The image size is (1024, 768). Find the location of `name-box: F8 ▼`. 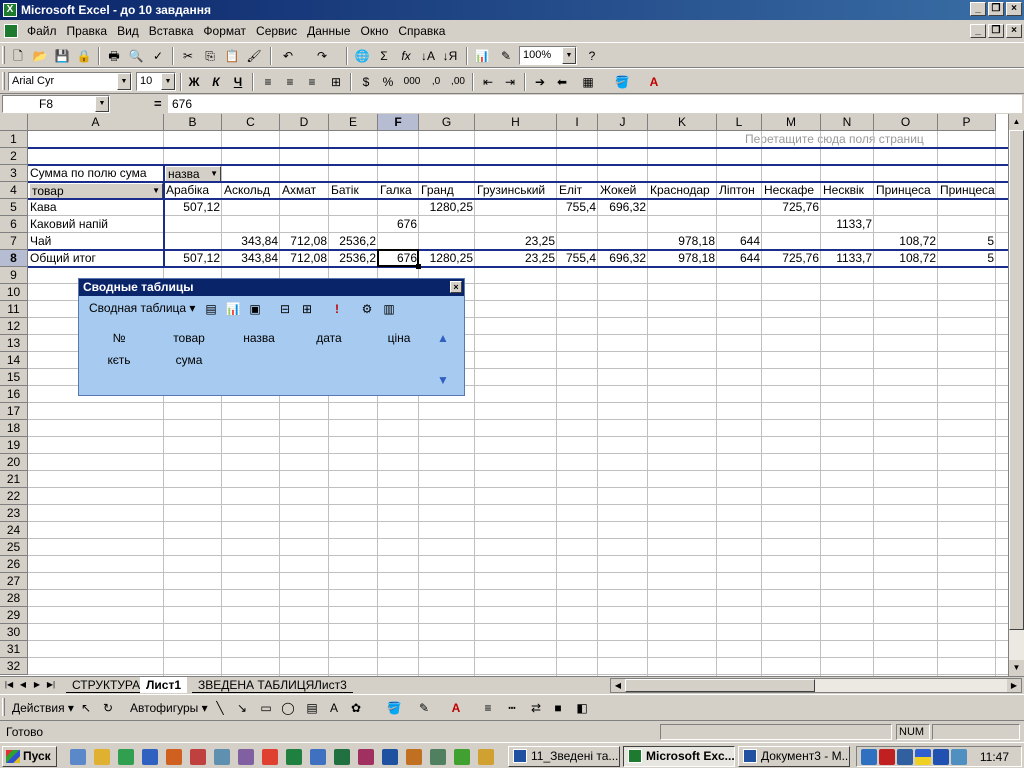

name-box: F8 ▼ is located at coordinates (56, 104).